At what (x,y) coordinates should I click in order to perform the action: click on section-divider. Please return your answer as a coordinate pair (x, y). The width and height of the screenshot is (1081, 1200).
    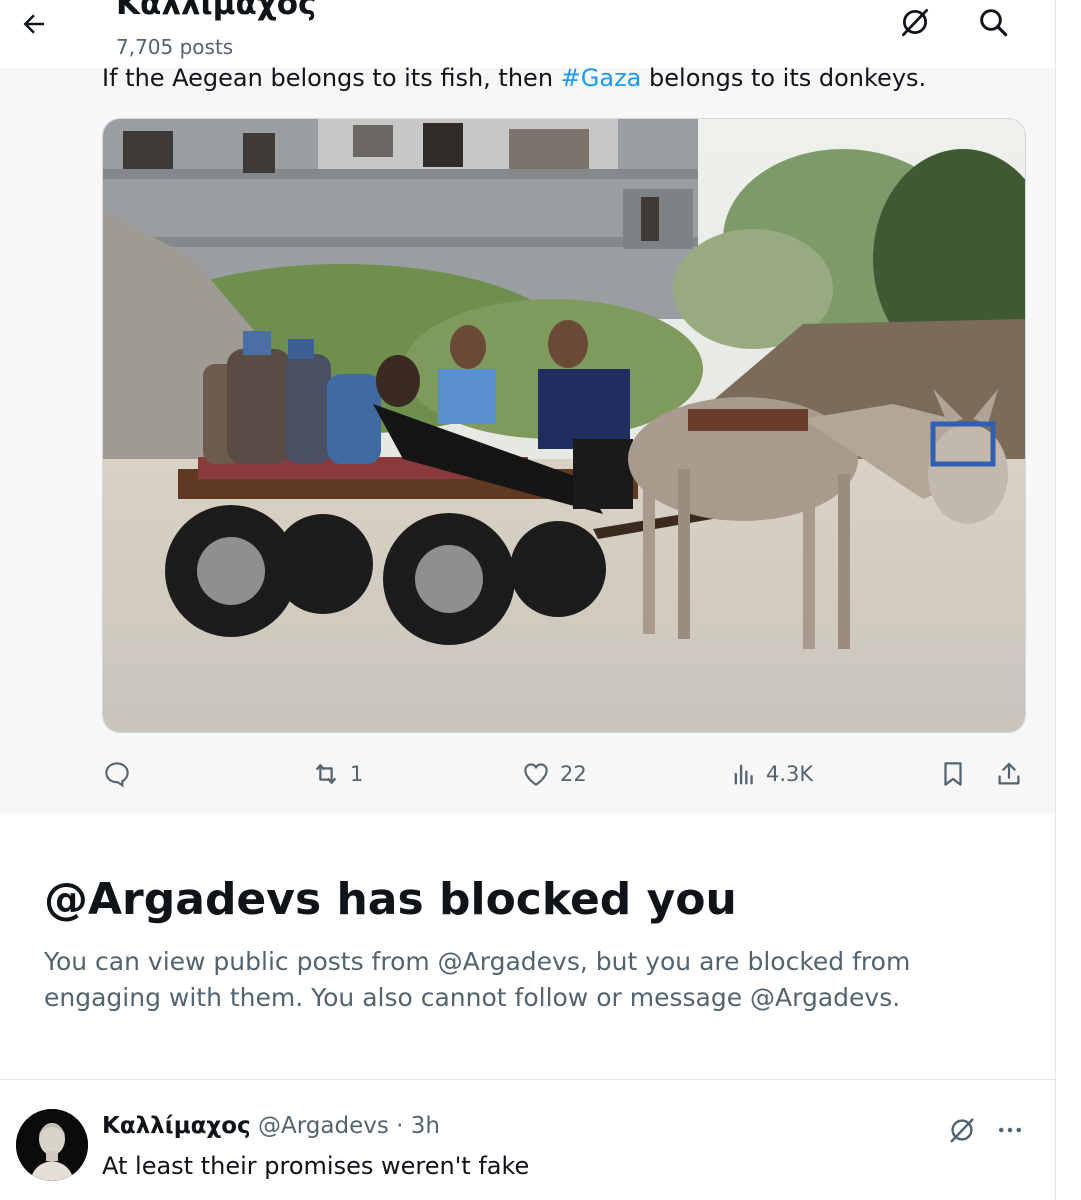
    Looking at the image, I should click on (527, 1079).